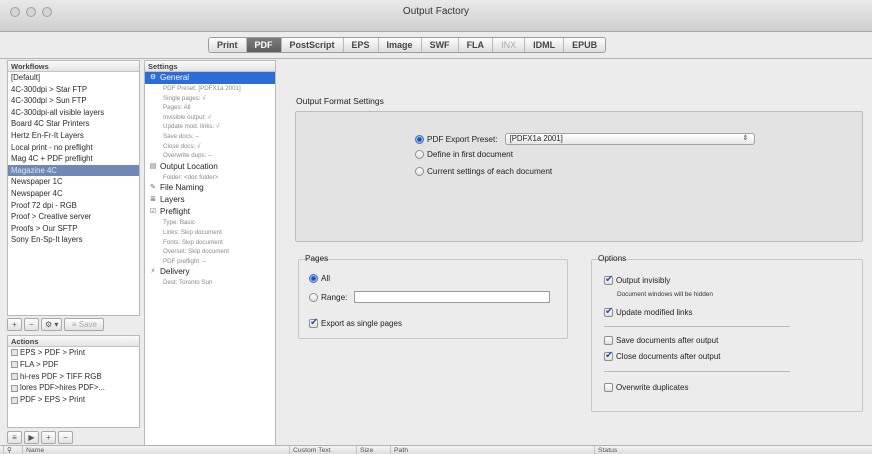 This screenshot has width=872, height=454. What do you see at coordinates (745, 138) in the screenshot?
I see `popup-arrows-icon: ⇕` at bounding box center [745, 138].